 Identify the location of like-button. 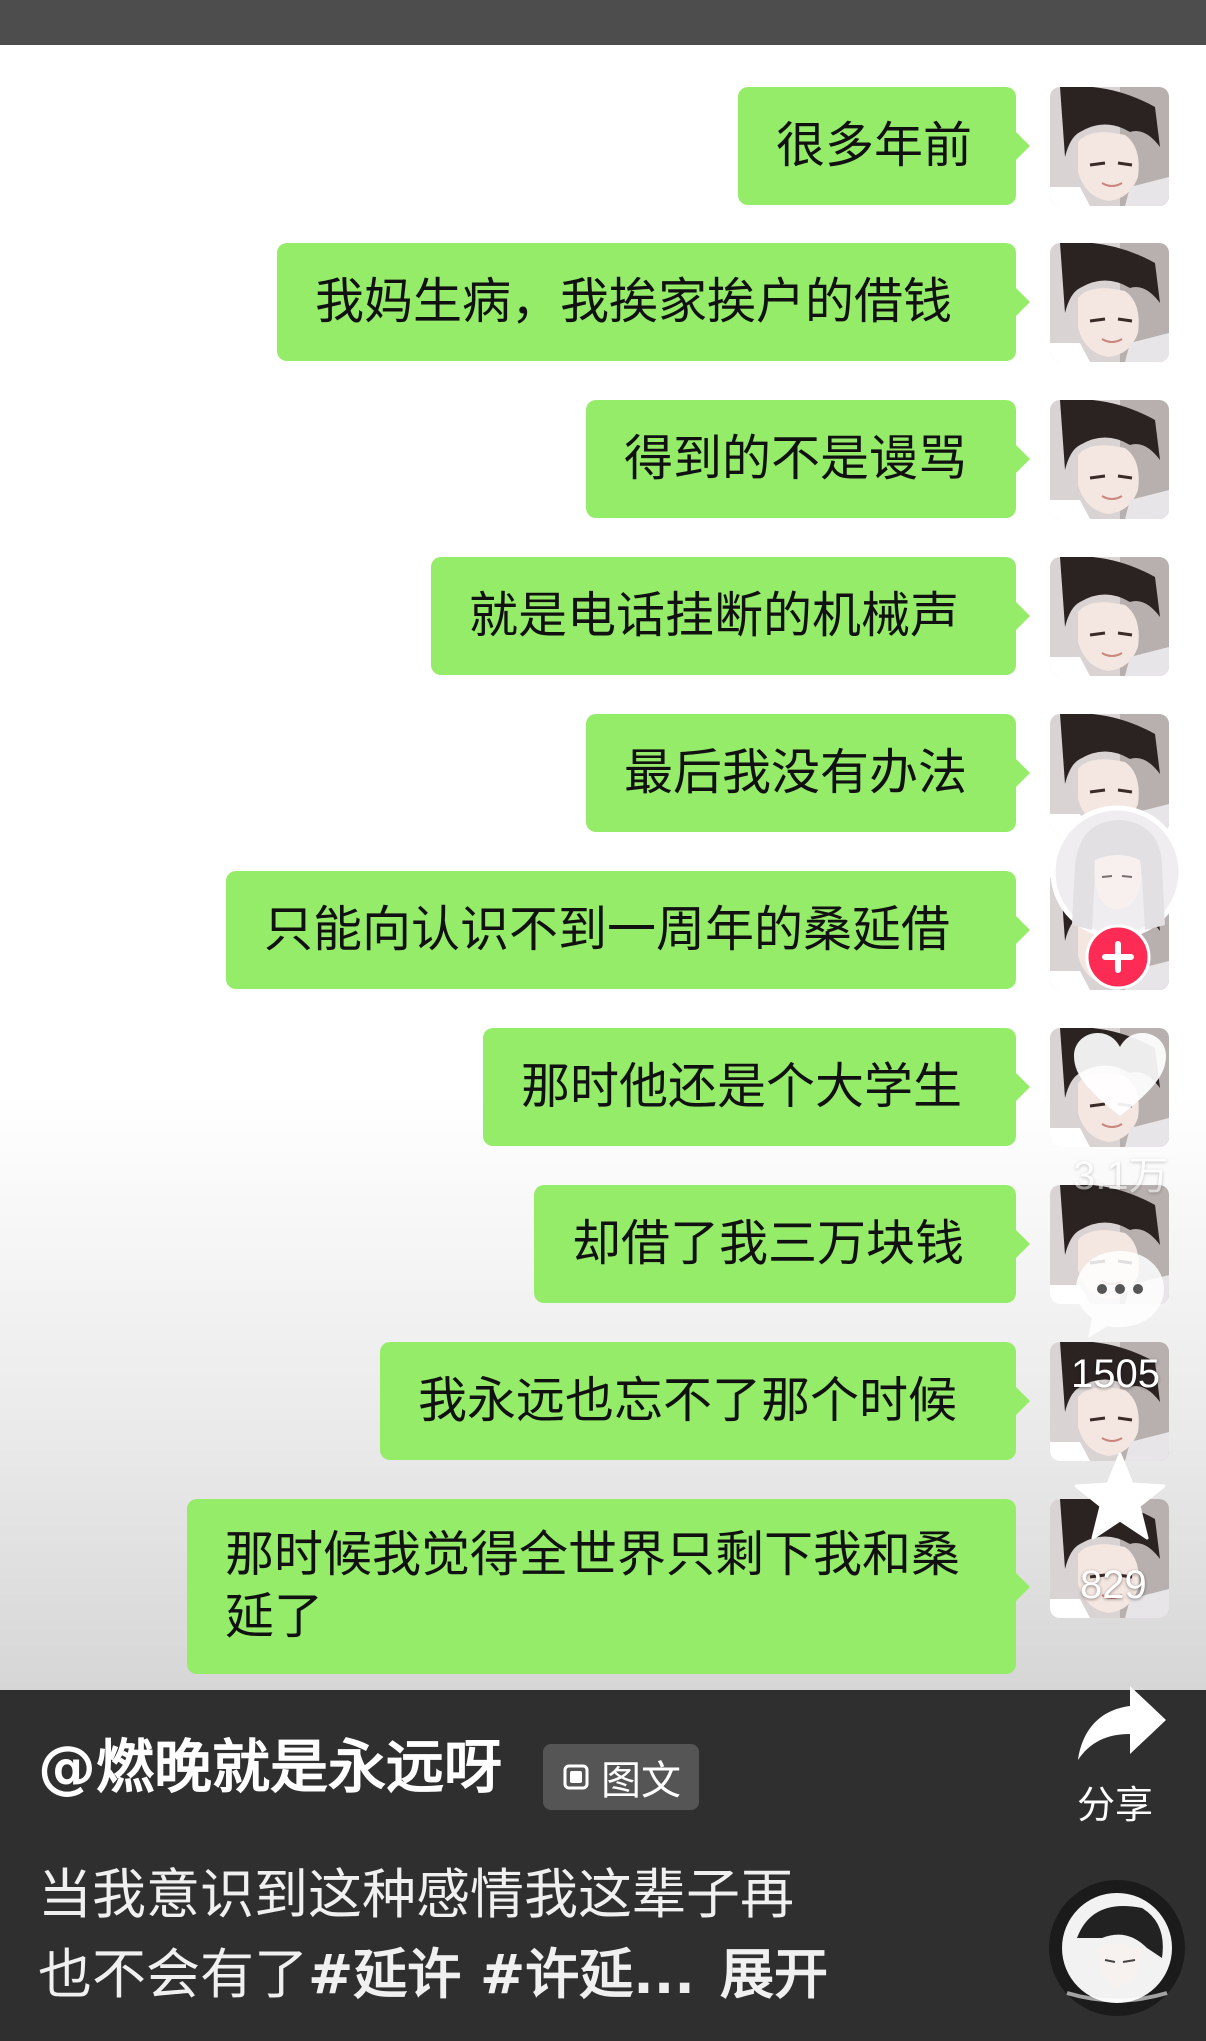
(1120, 1075).